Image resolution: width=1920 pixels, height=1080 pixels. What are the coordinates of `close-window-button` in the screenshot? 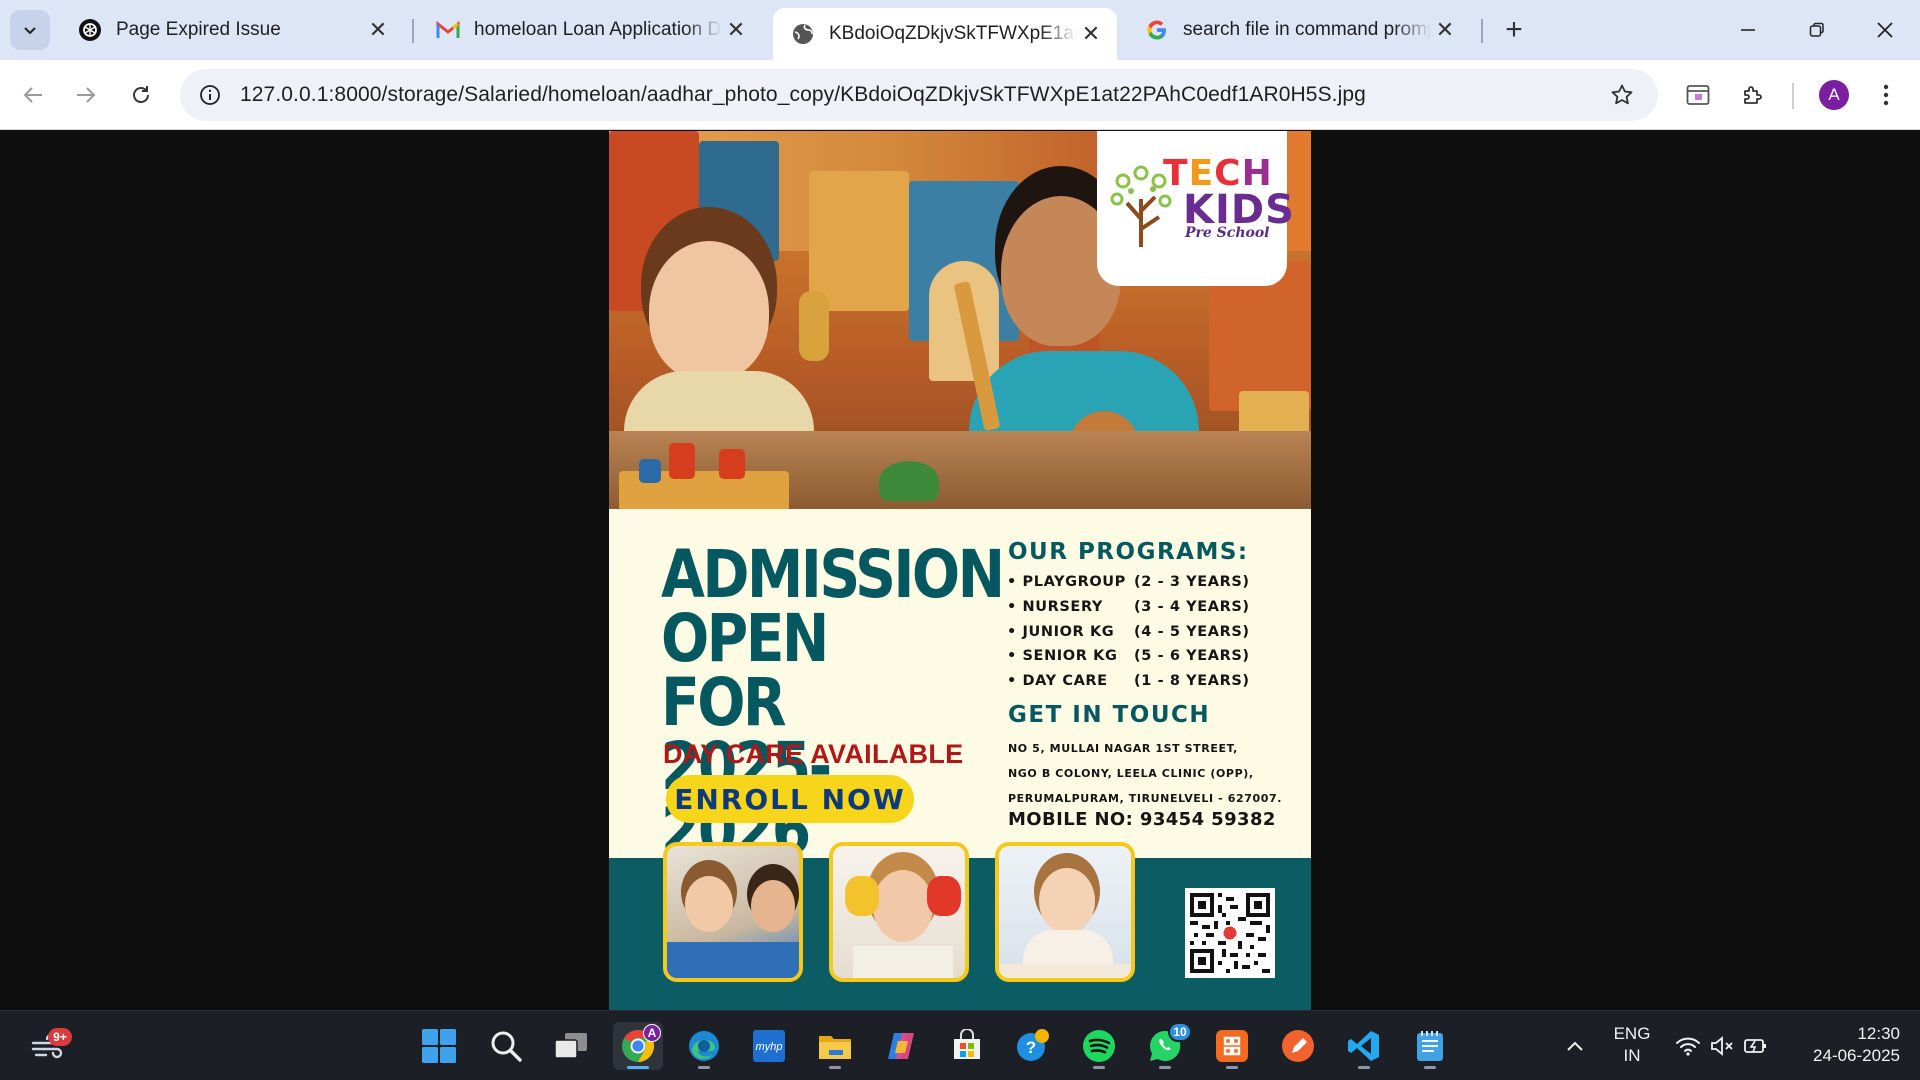 It's located at (1885, 30).